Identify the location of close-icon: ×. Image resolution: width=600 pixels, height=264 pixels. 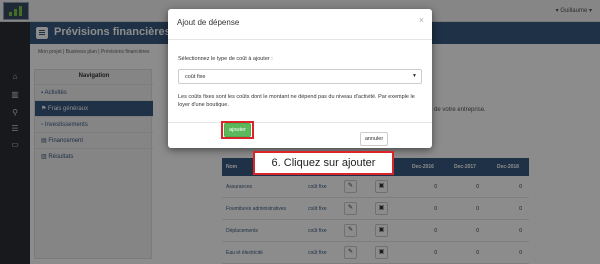
(421, 20).